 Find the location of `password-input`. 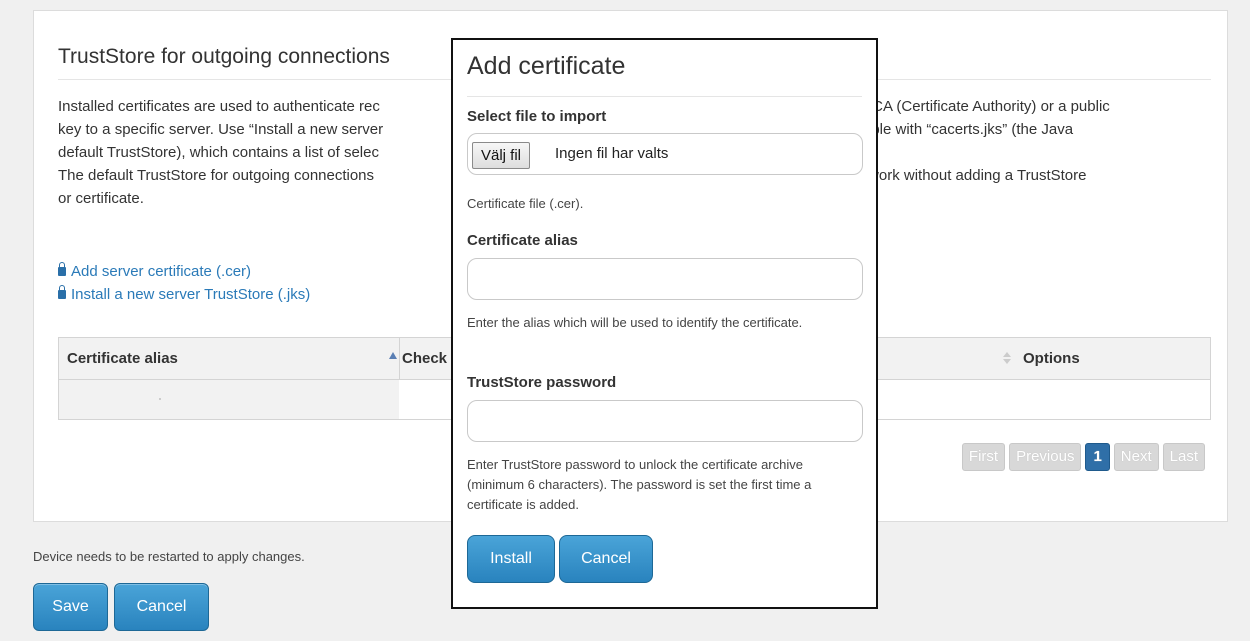

password-input is located at coordinates (665, 421).